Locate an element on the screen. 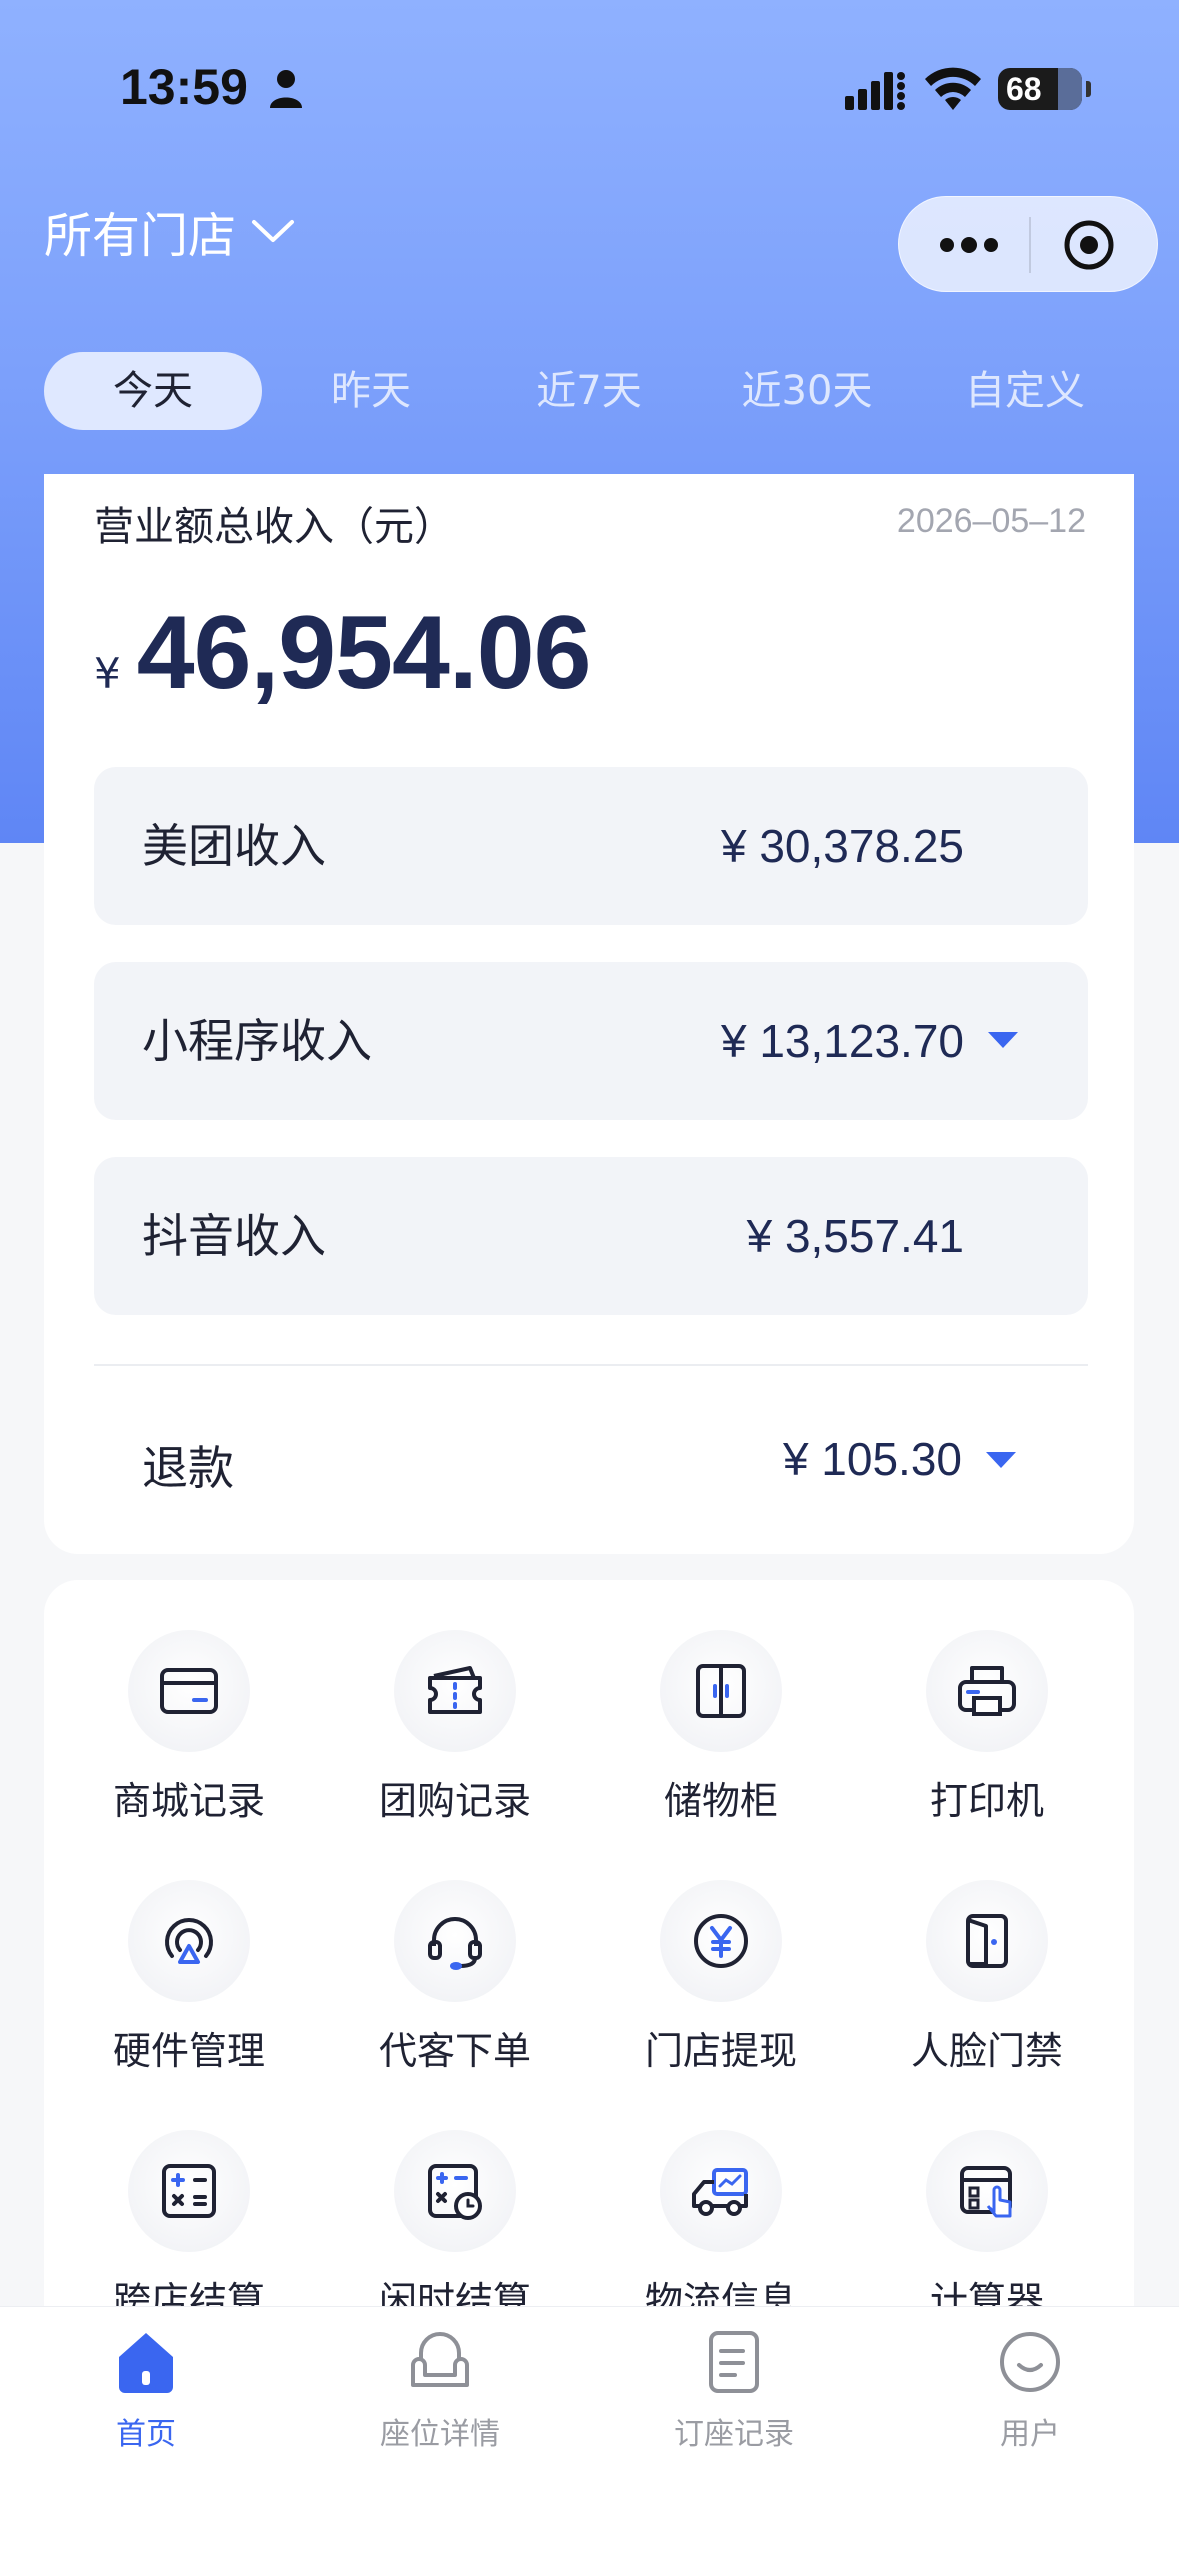 The height and width of the screenshot is (2556, 1179). feature-hardware-management: 硬件管理 is located at coordinates (177, 1951).